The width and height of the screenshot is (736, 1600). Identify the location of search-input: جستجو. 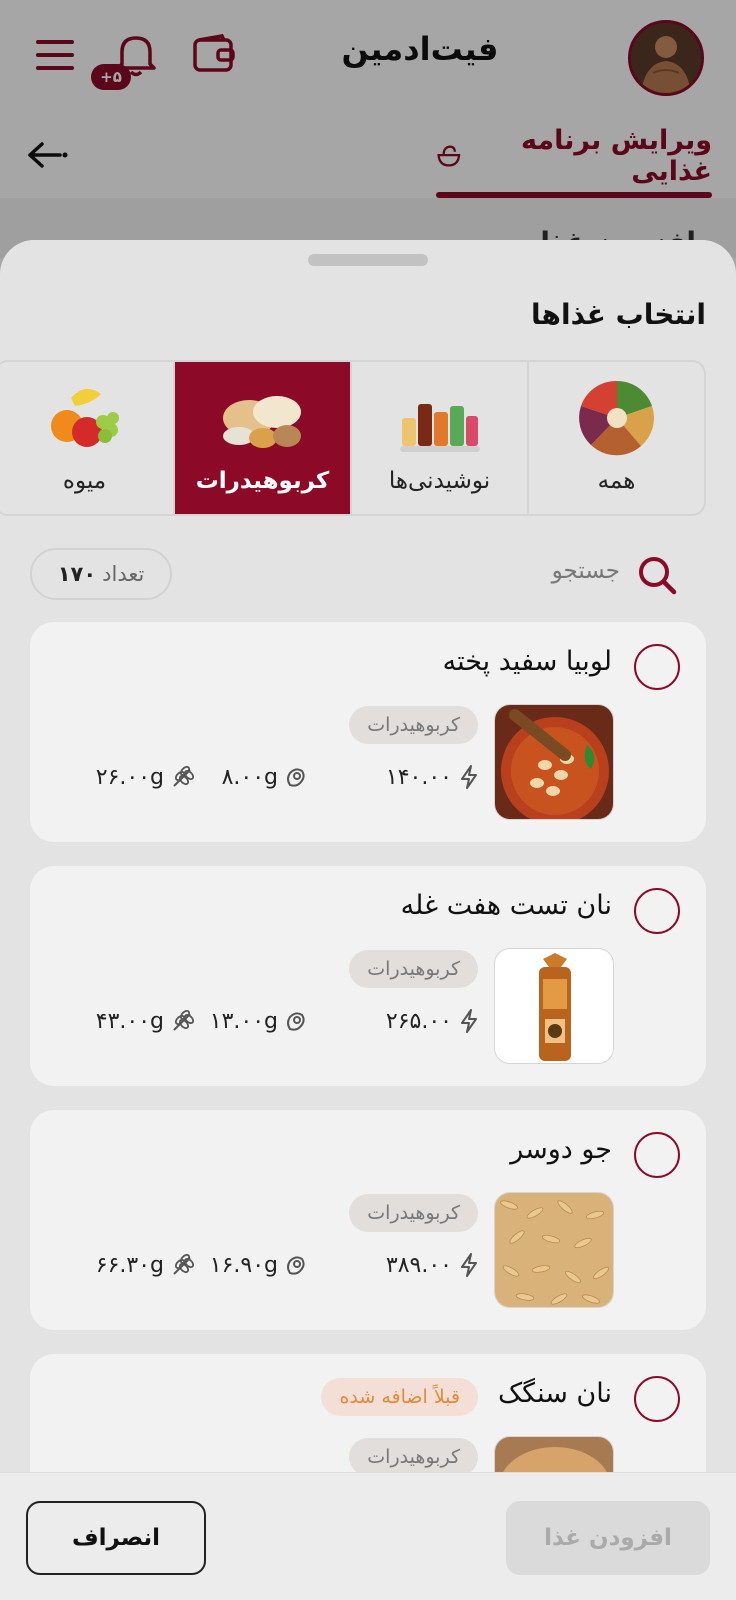
(586, 571).